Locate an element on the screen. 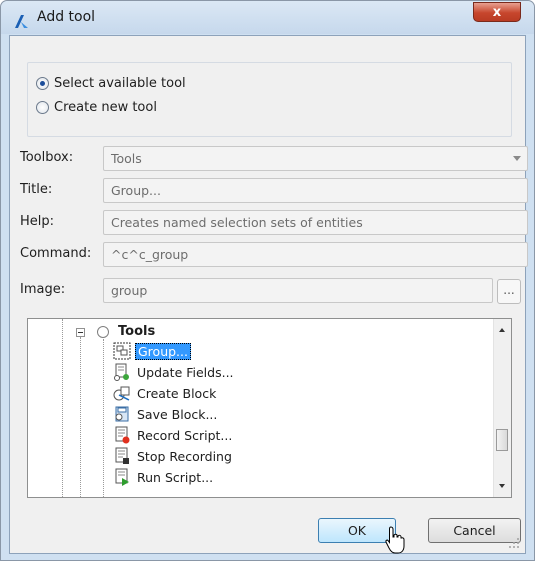 This screenshot has width=535, height=561. scrollbar-thumb is located at coordinates (502, 440).